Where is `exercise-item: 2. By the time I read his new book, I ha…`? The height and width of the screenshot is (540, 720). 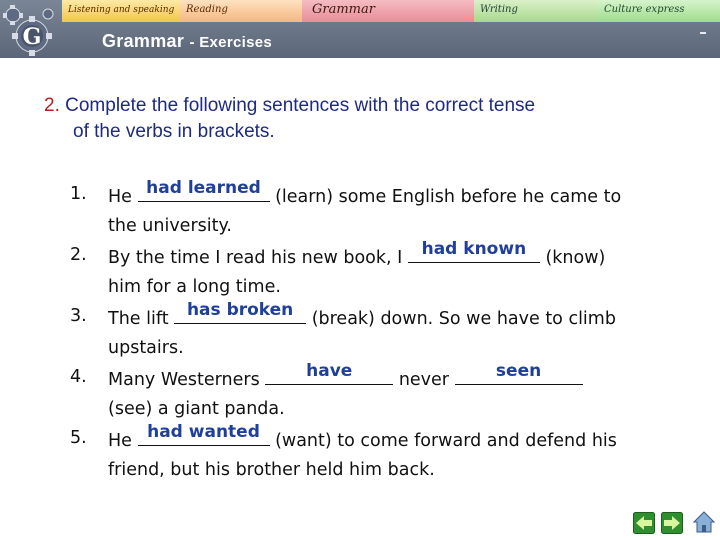
exercise-item: 2. By the time I read his new book, I ha… is located at coordinates (375, 270).